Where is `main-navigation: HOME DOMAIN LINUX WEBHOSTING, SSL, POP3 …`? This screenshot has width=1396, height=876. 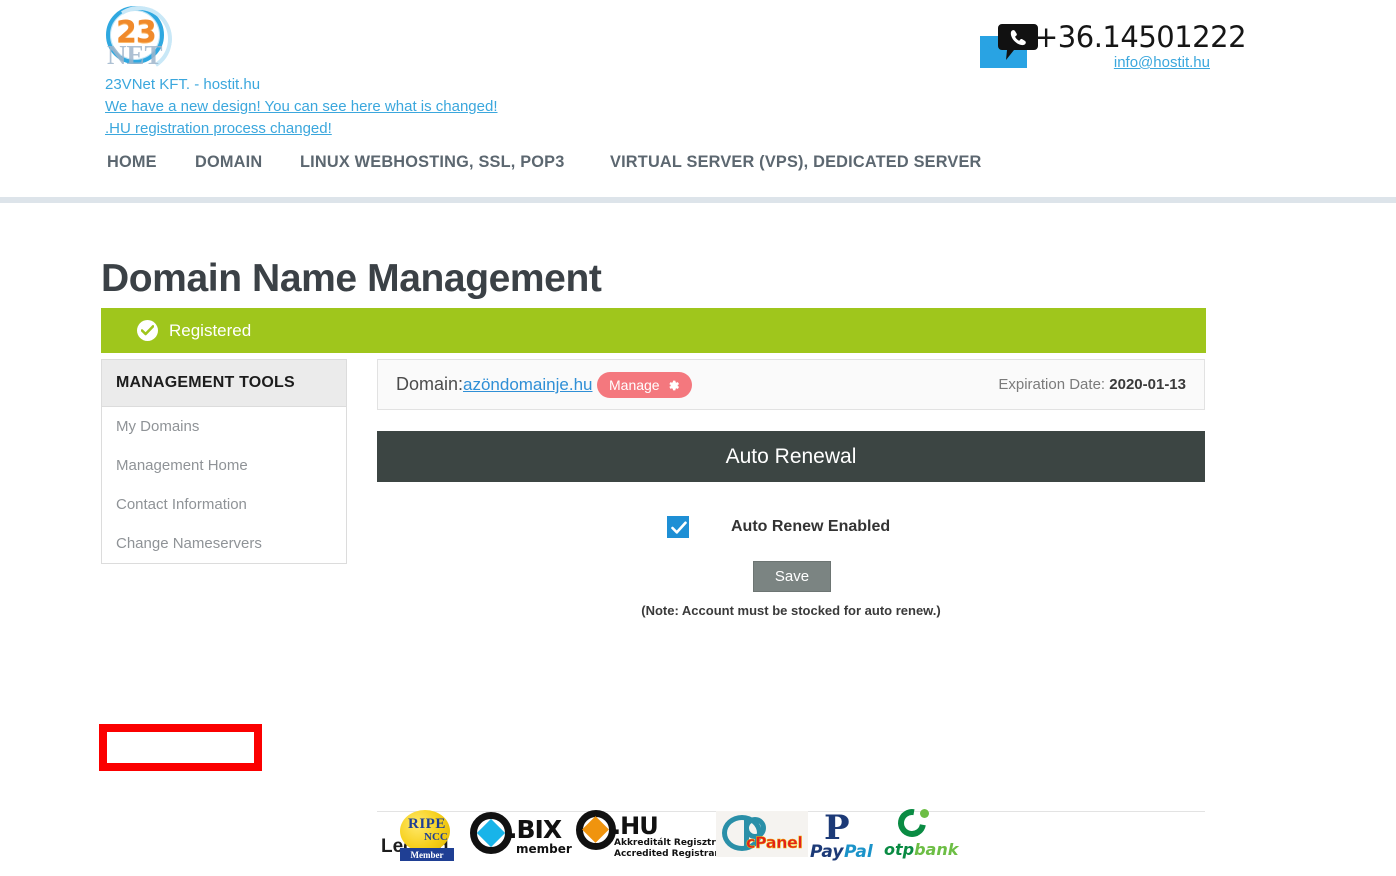 main-navigation: HOME DOMAIN LINUX WEBHOSTING, SSL, POP3 … is located at coordinates (698, 172).